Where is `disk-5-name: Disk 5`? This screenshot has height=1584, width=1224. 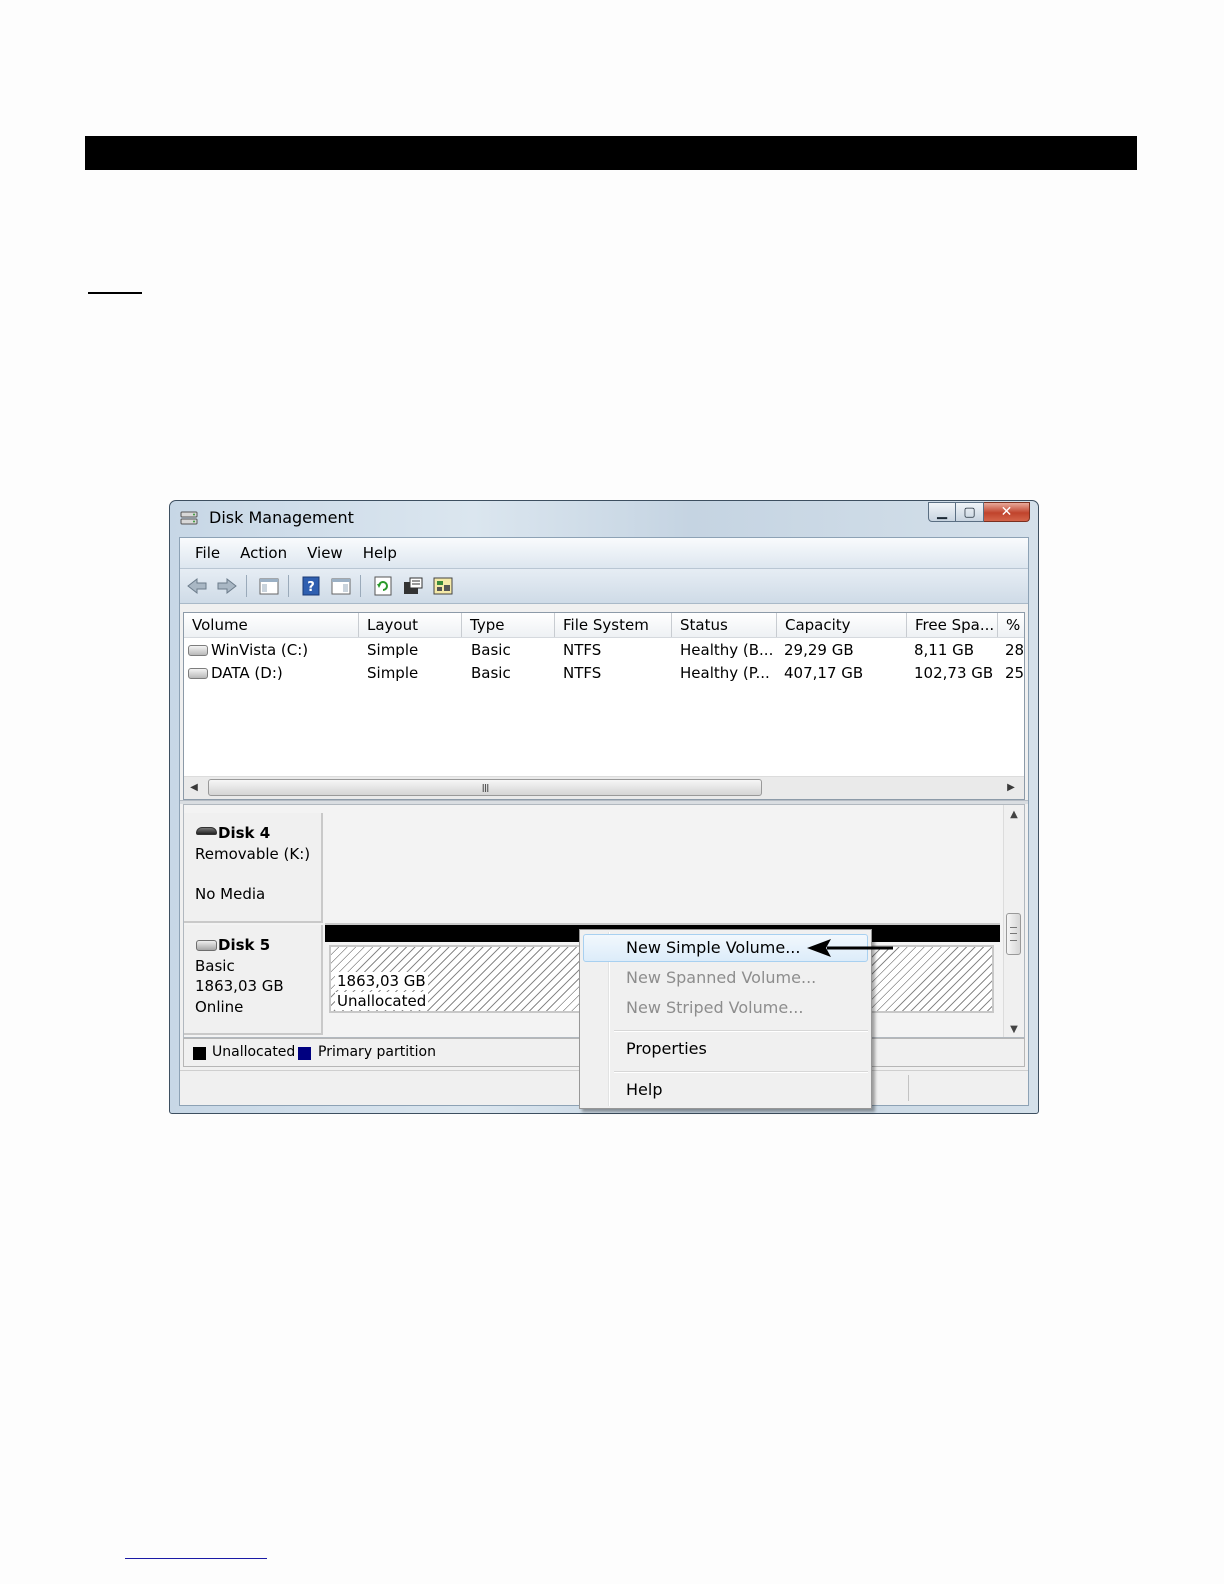
disk-5-name: Disk 5 is located at coordinates (244, 945).